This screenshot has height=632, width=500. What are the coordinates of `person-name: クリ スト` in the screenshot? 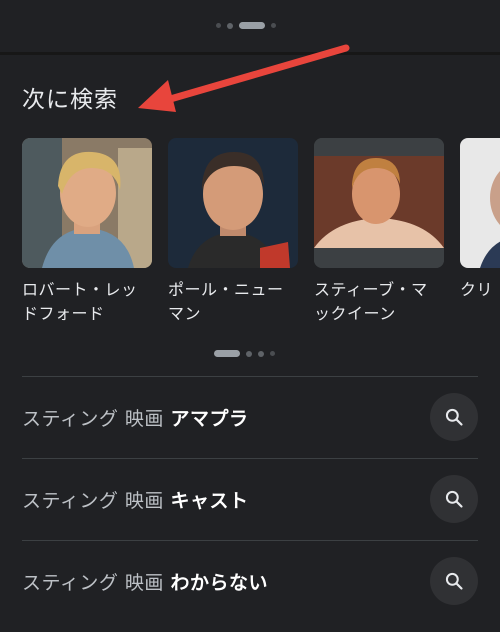 It's located at (480, 290).